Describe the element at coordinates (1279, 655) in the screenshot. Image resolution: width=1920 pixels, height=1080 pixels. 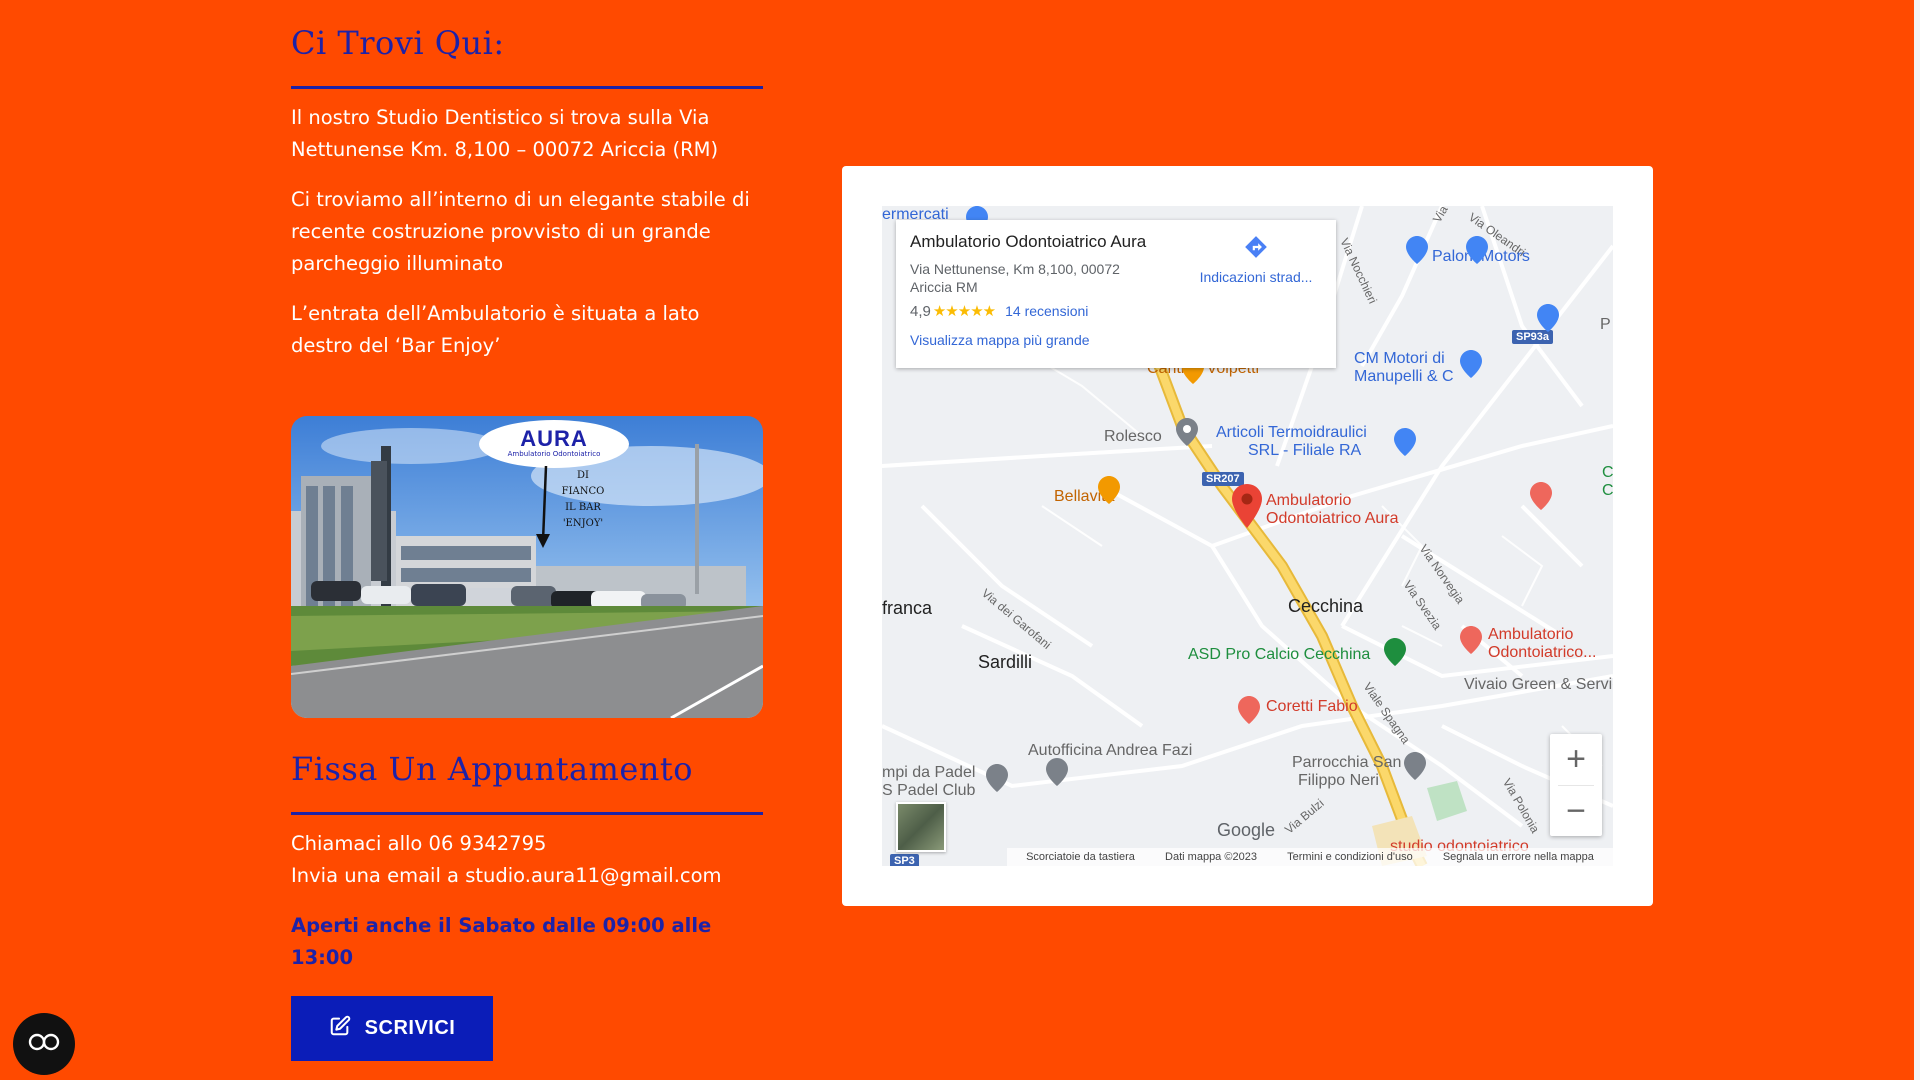
I see `place-label-asd: ASD Pro Calcio Cecchina` at that location.